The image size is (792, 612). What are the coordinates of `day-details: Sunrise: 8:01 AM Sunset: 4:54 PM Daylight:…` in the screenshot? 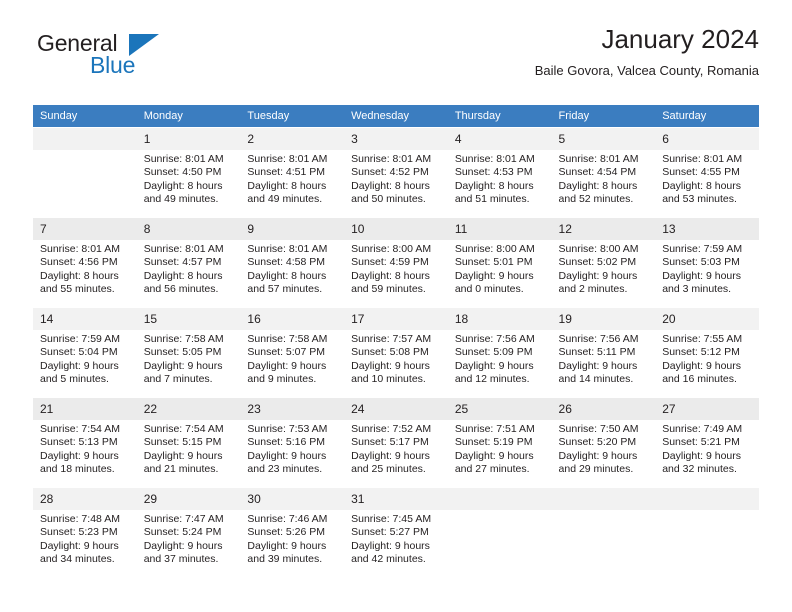 It's located at (604, 178).